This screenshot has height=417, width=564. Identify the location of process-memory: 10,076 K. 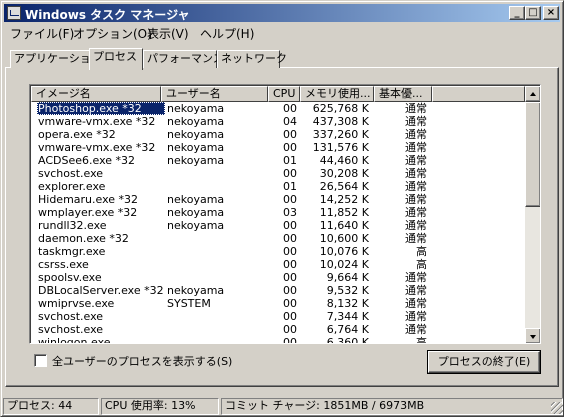
(344, 251).